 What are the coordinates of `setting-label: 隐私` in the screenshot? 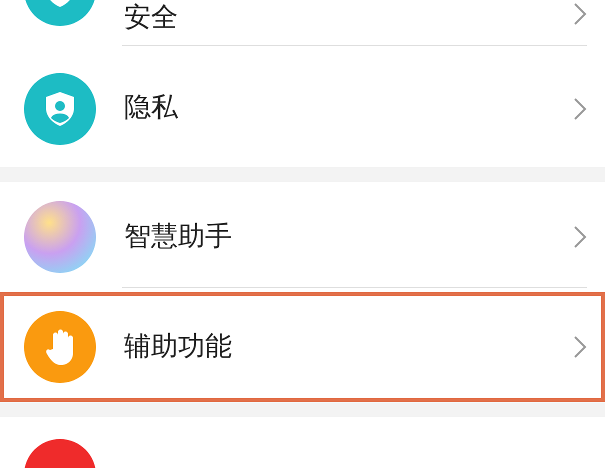 It's located at (151, 108).